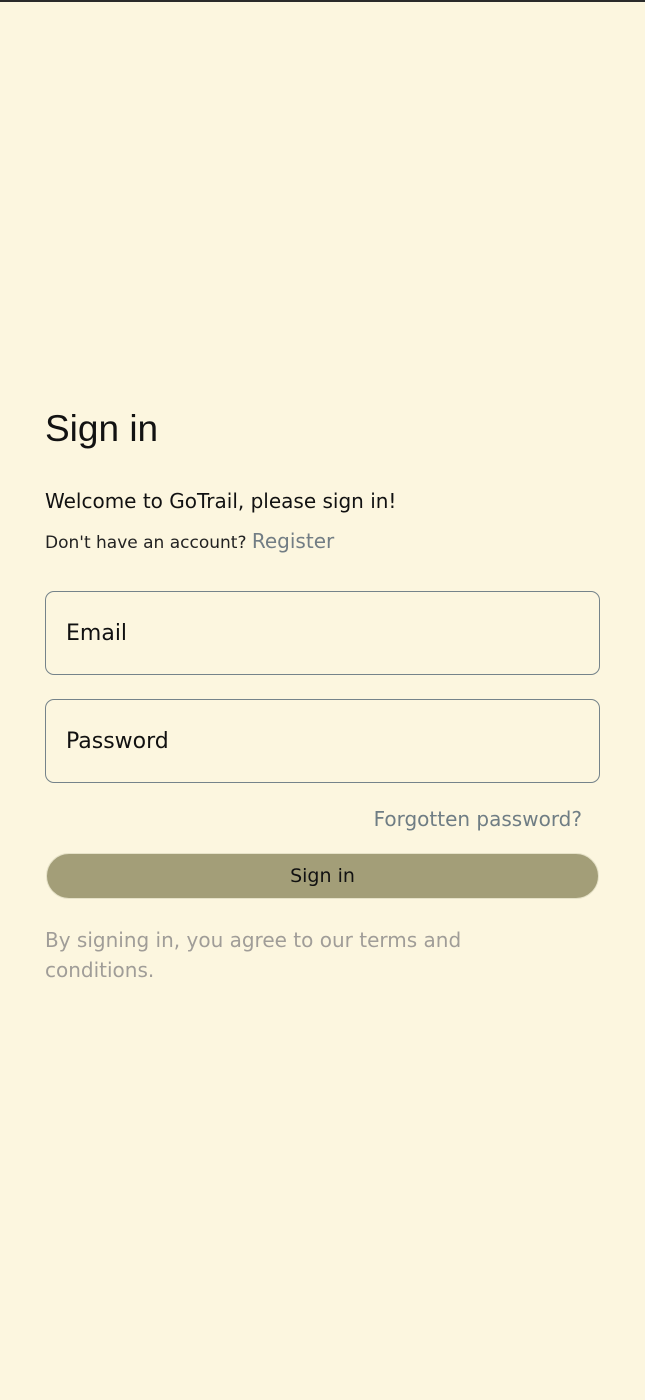  What do you see at coordinates (322, 876) in the screenshot?
I see `sign-in-button: Sign in` at bounding box center [322, 876].